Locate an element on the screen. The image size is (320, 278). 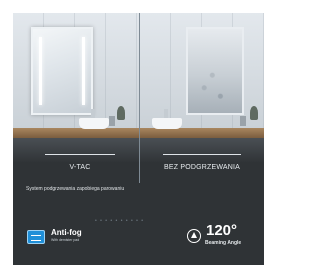
no-heating-label: BEZ PODGRZEWANIA is located at coordinates (202, 167).